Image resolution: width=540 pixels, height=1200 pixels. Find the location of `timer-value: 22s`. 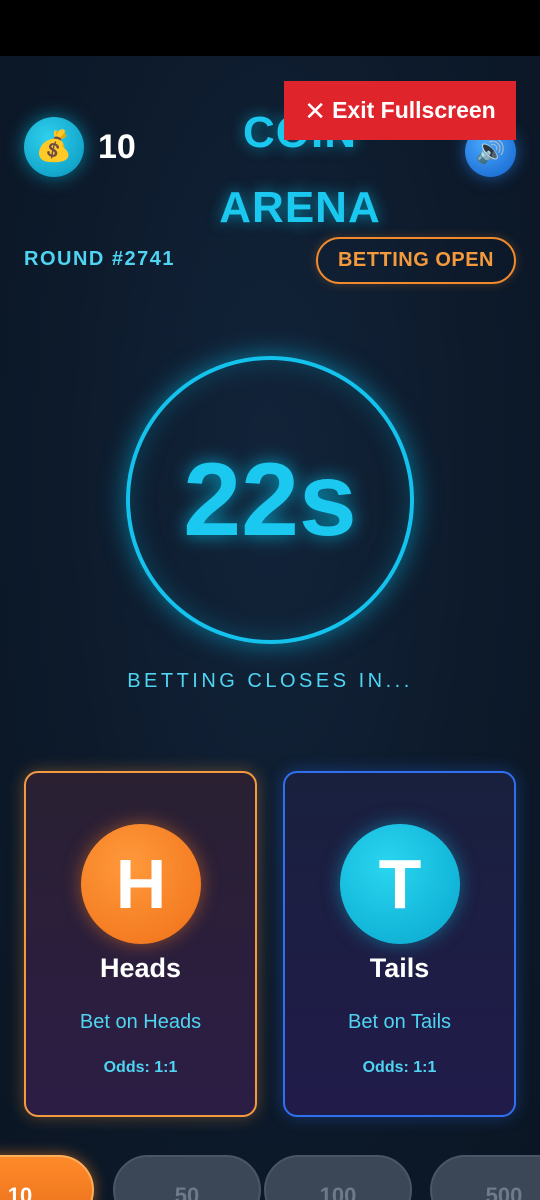

timer-value: 22s is located at coordinates (270, 499).